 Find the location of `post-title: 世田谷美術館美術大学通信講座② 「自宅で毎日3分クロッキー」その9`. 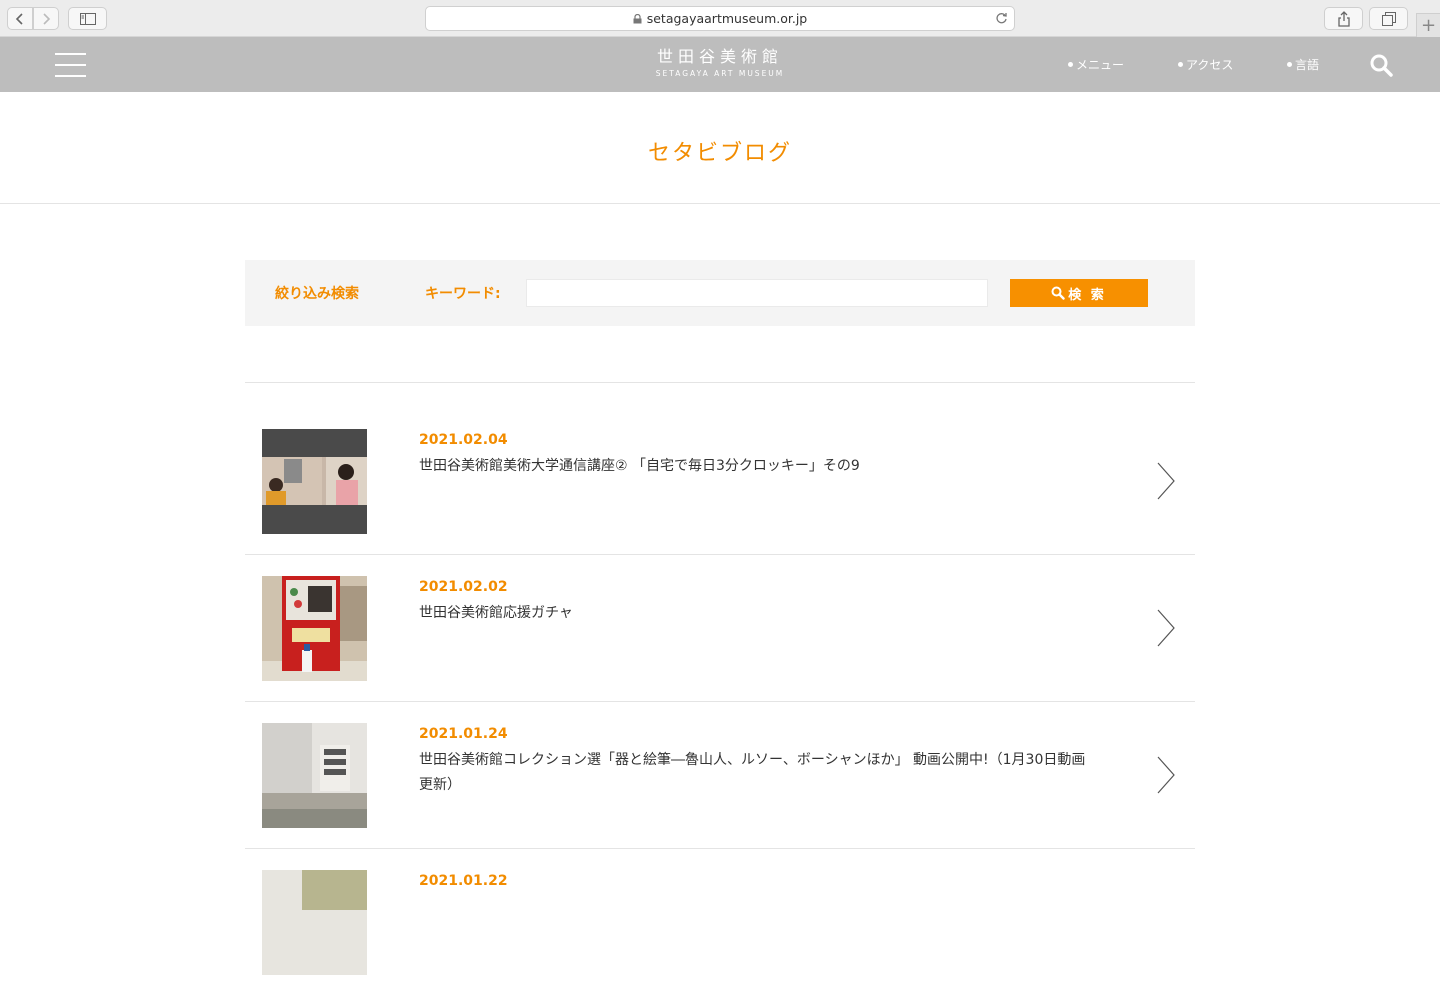

post-title: 世田谷美術館美術大学通信講座② 「自宅で毎日3分クロッキー」その9 is located at coordinates (764, 466).